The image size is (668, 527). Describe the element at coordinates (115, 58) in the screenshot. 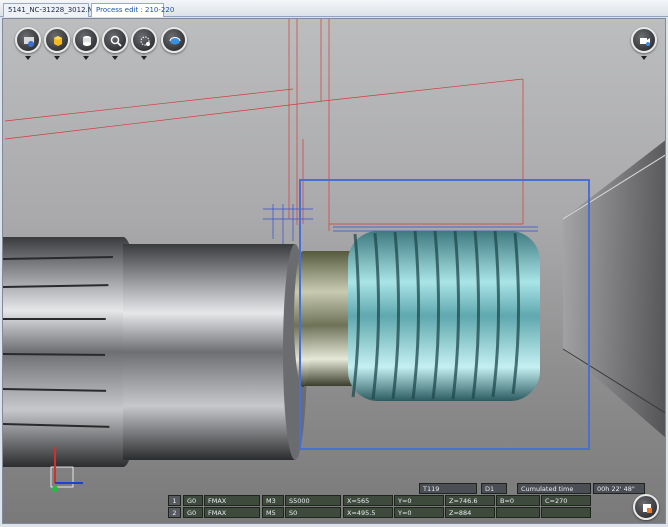

I see `zoom-dropdown-arrow` at that location.